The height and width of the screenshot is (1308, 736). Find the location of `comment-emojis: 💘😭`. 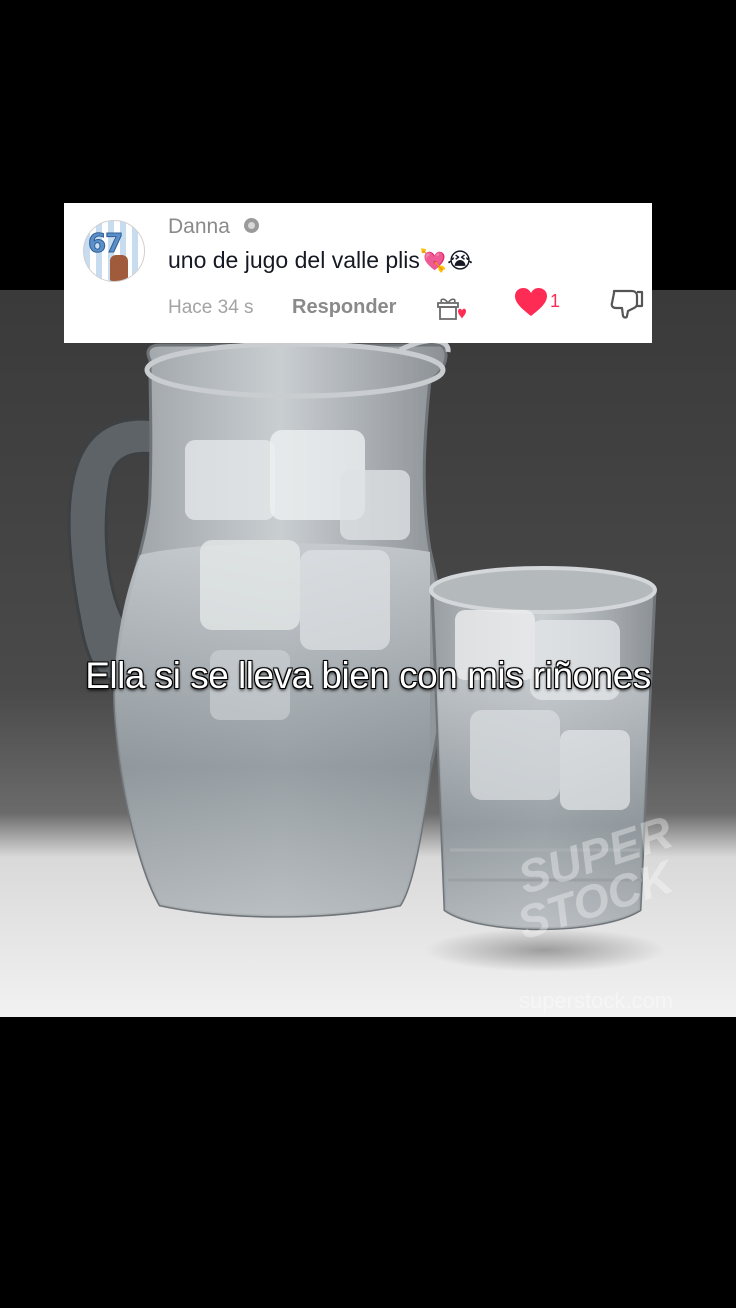

comment-emojis: 💘😭 is located at coordinates (446, 261).